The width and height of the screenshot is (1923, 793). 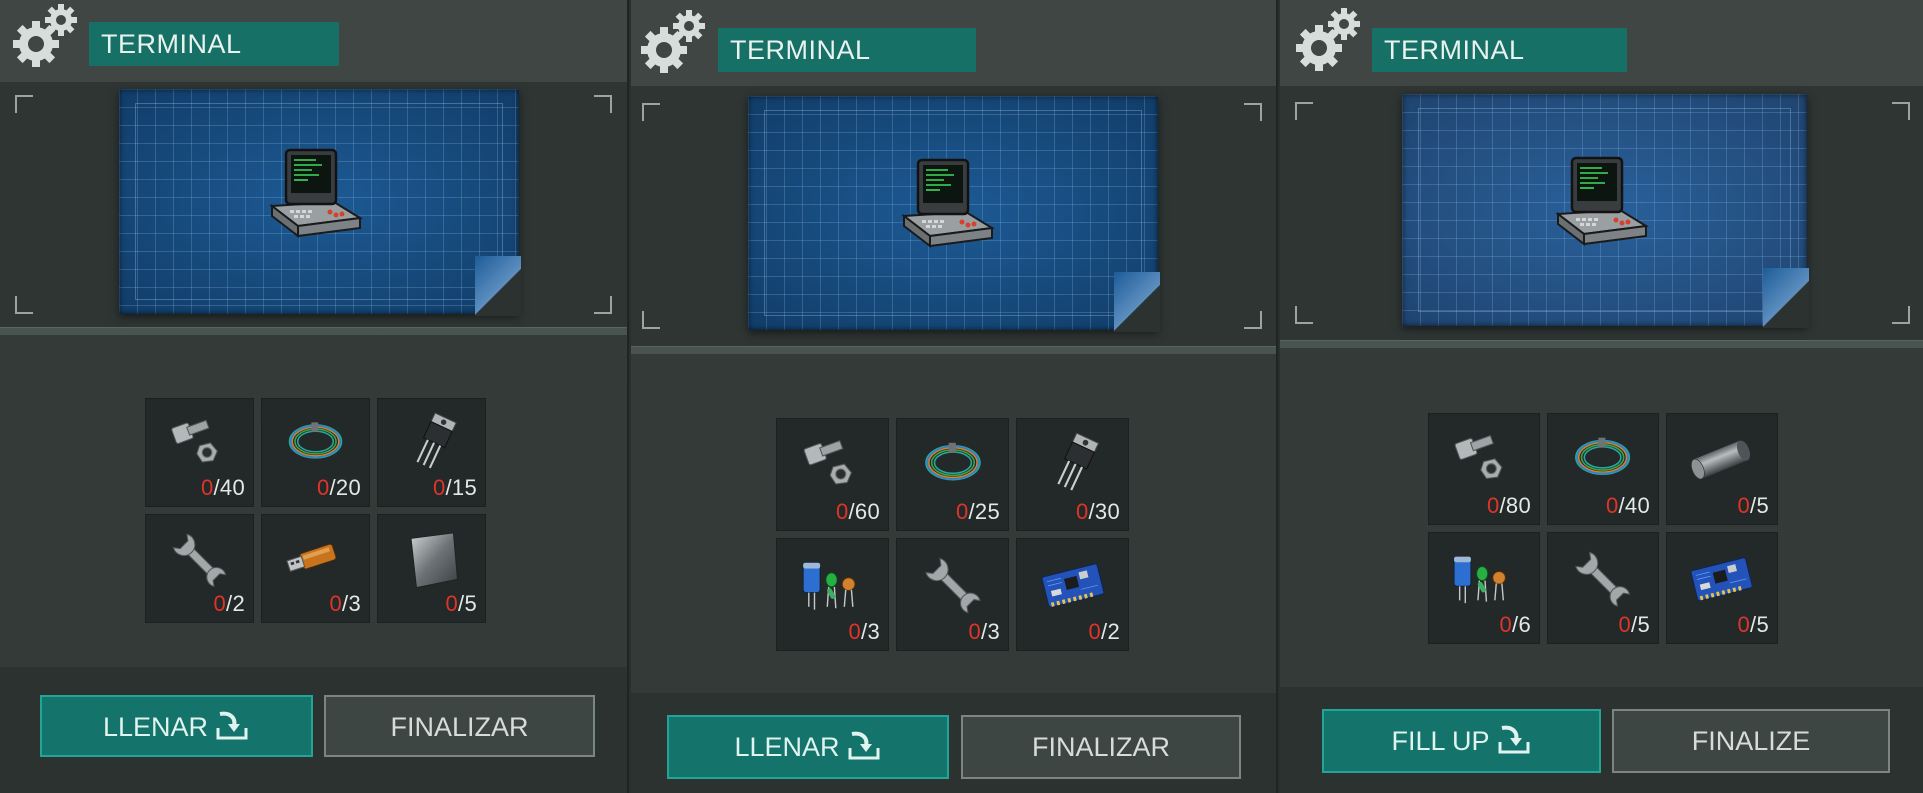 I want to click on ingredient-slot-metal-sheet: 0/5, so click(x=431, y=568).